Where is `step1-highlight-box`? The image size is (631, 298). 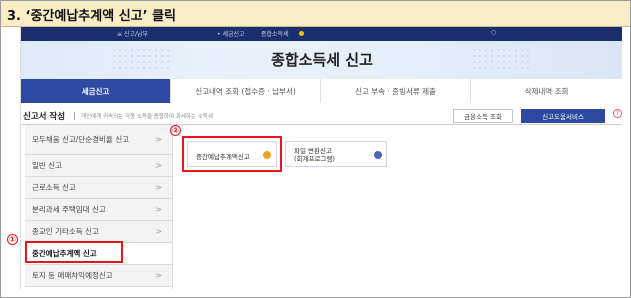
step1-highlight-box is located at coordinates (74, 252).